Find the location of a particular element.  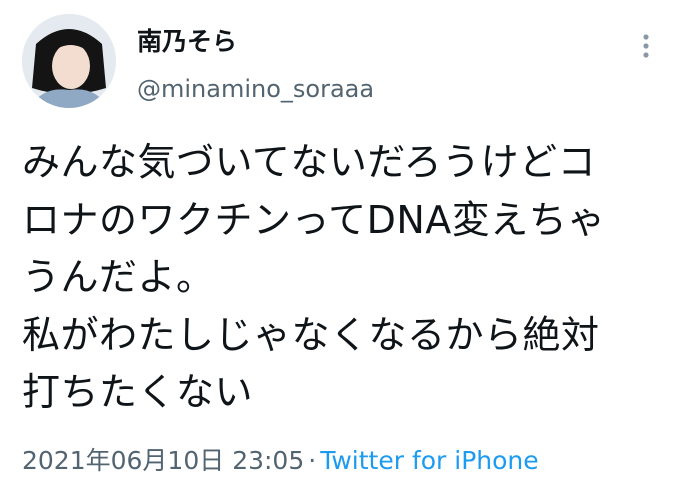

tweet-meta: 2021年06月10日 23:05 · Twitter for iPhone is located at coordinates (280, 461).